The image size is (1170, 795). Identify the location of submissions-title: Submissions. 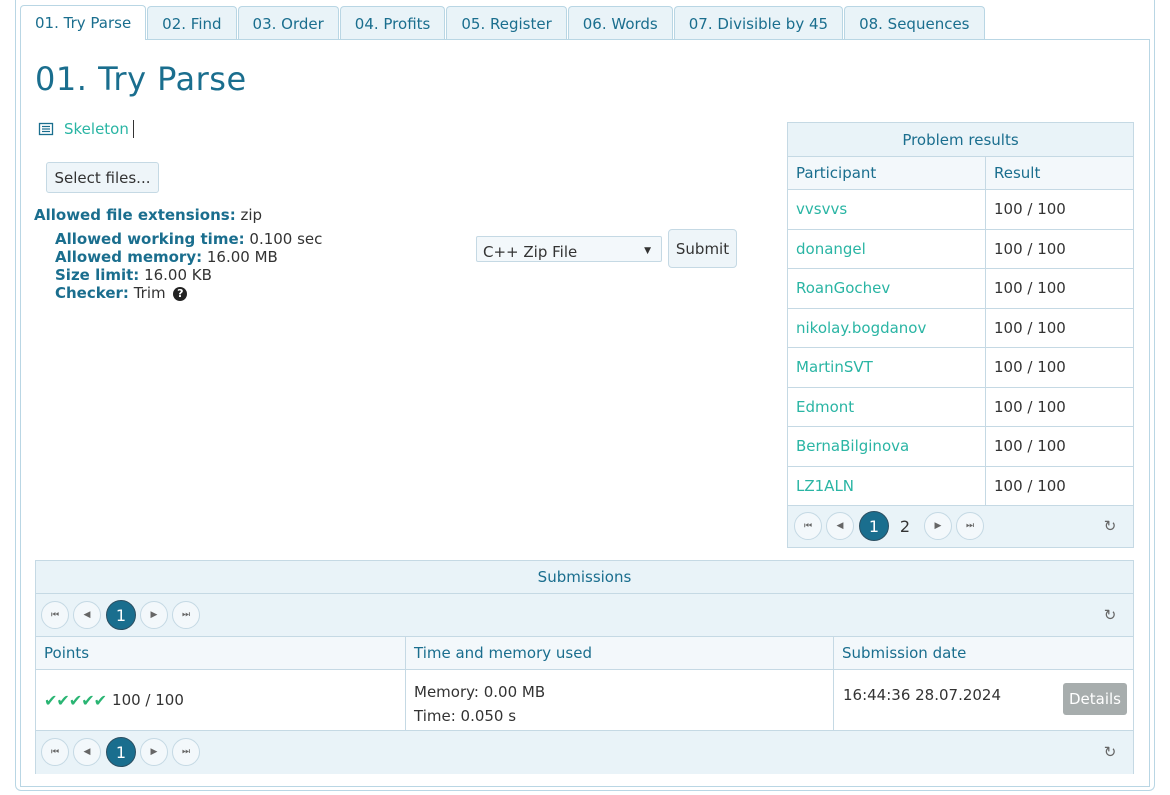
(584, 577).